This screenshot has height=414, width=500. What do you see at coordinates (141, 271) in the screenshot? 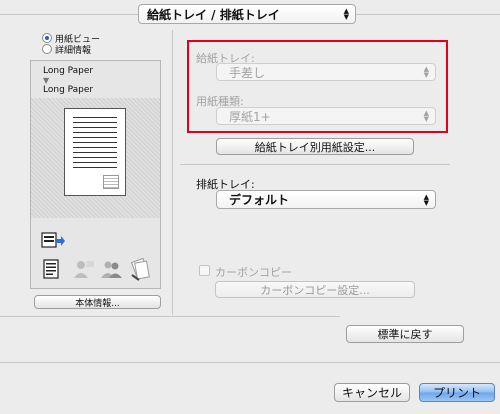
I see `staple-pages-icon` at bounding box center [141, 271].